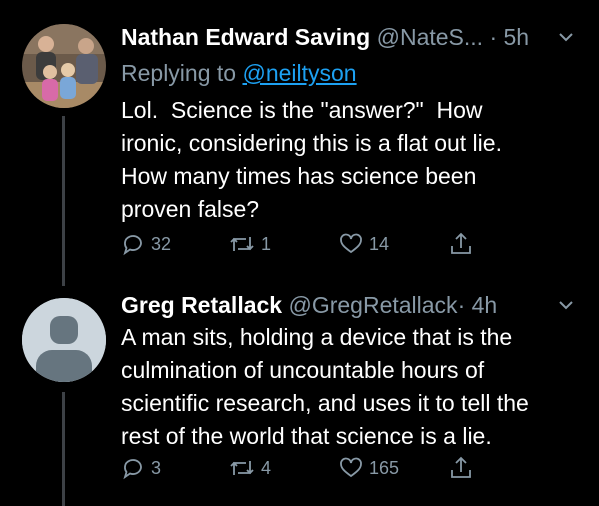  I want to click on family-photo-avatar, so click(64, 66).